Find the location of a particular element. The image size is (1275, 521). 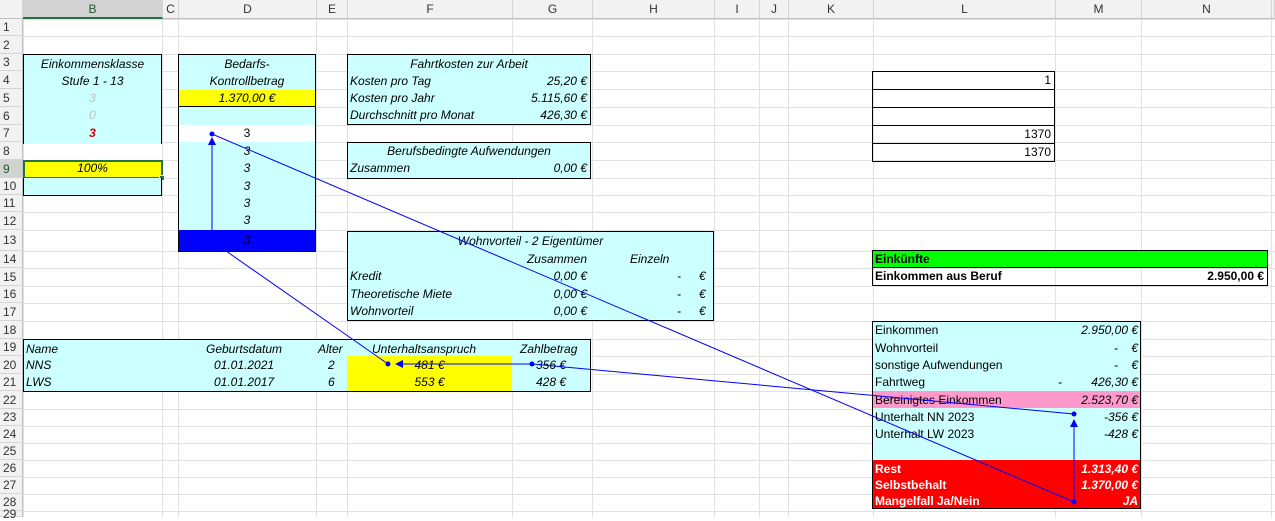

trace-arrow-g20-to-m23 is located at coordinates (803, 389).